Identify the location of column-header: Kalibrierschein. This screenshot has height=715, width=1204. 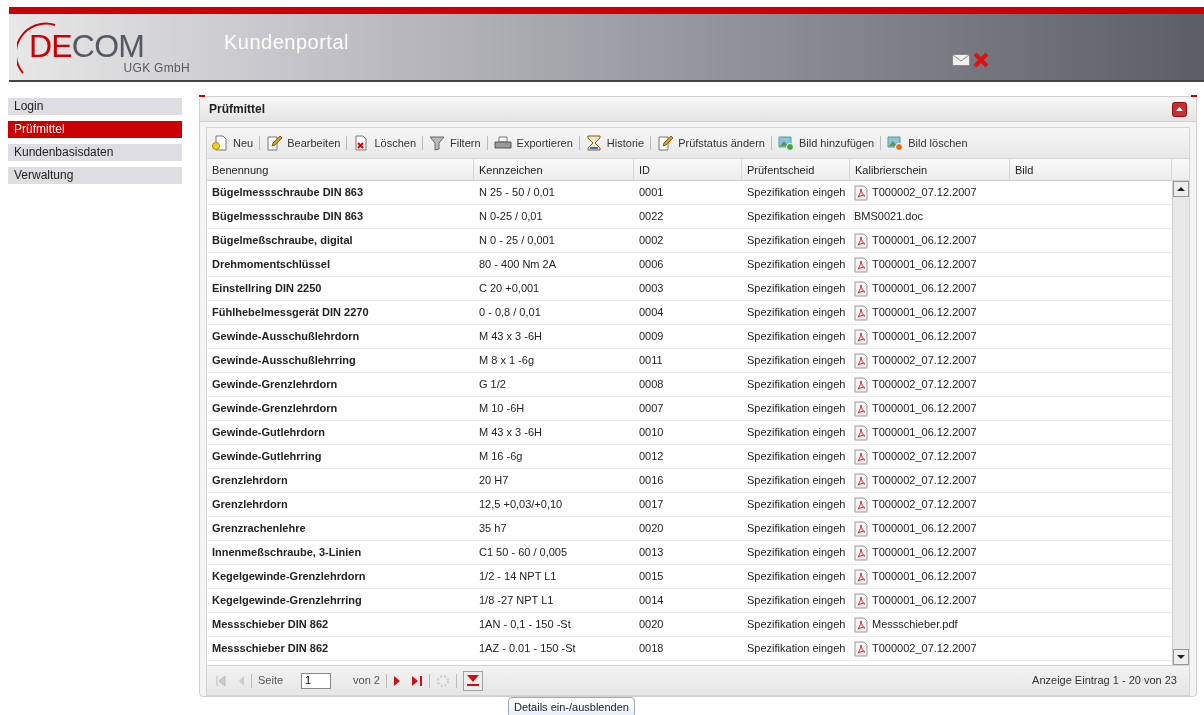
(930, 169).